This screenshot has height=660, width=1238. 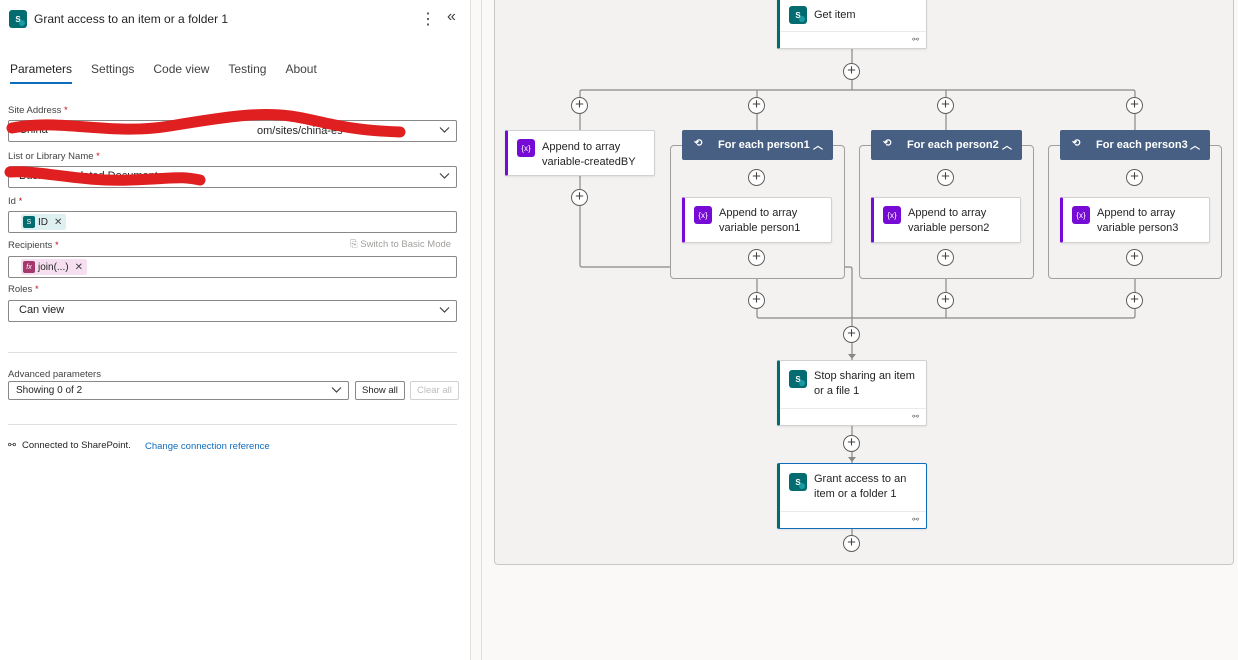 I want to click on for-each-person3-header: ⟲ For each person3 ︿, so click(x=1135, y=145).